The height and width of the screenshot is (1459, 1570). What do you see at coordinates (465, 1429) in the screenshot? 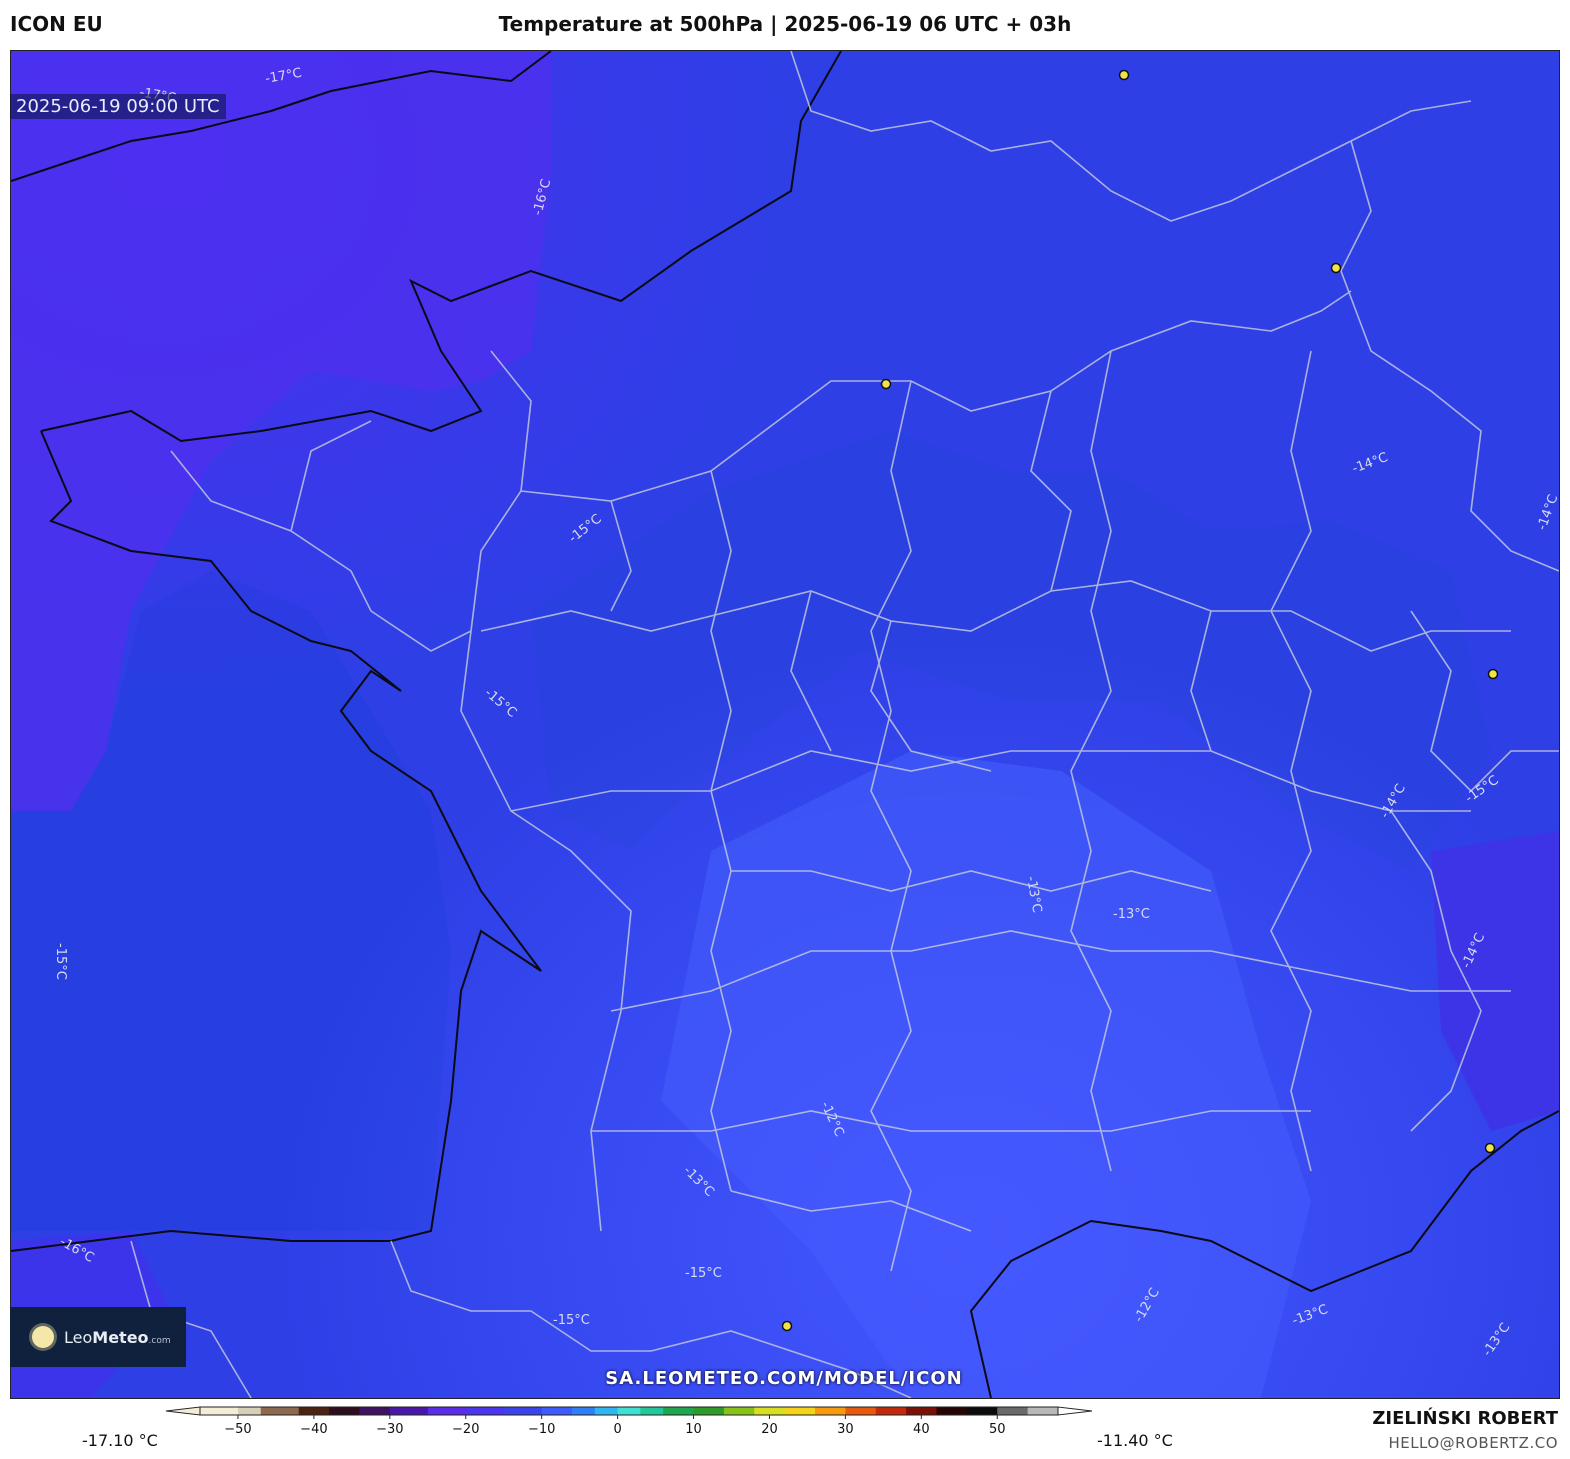
I see `colorbar-tick-label: −20` at bounding box center [465, 1429].